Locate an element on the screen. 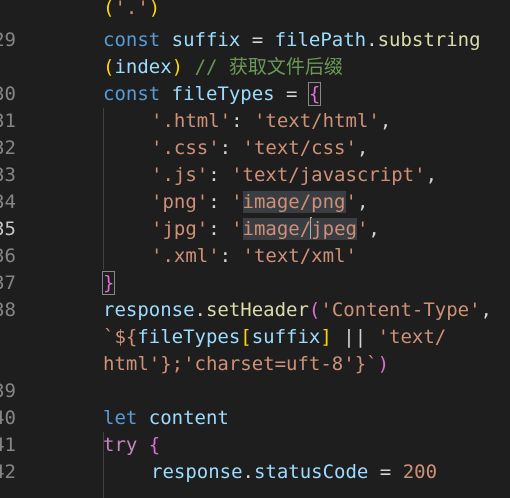 Image resolution: width=510 pixels, height=498 pixels. code-token: setHeader is located at coordinates (257, 310).